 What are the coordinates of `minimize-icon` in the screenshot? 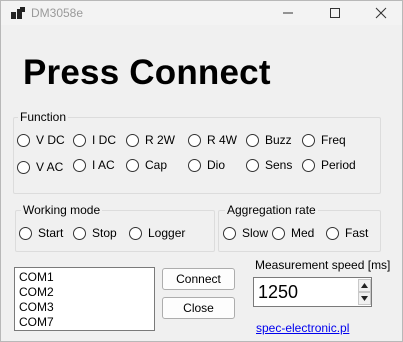 It's located at (288, 13).